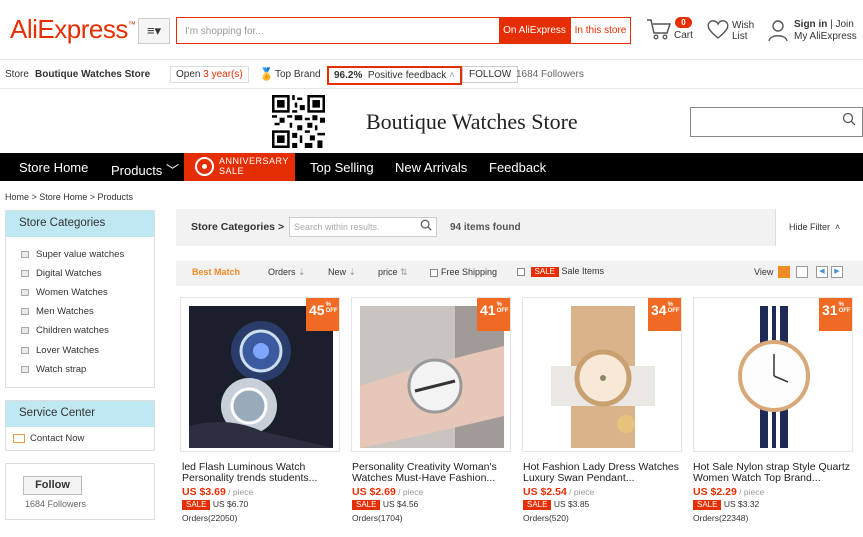 The height and width of the screenshot is (537, 863). Describe the element at coordinates (837, 272) in the screenshot. I see `next-page-icon: ▶` at that location.